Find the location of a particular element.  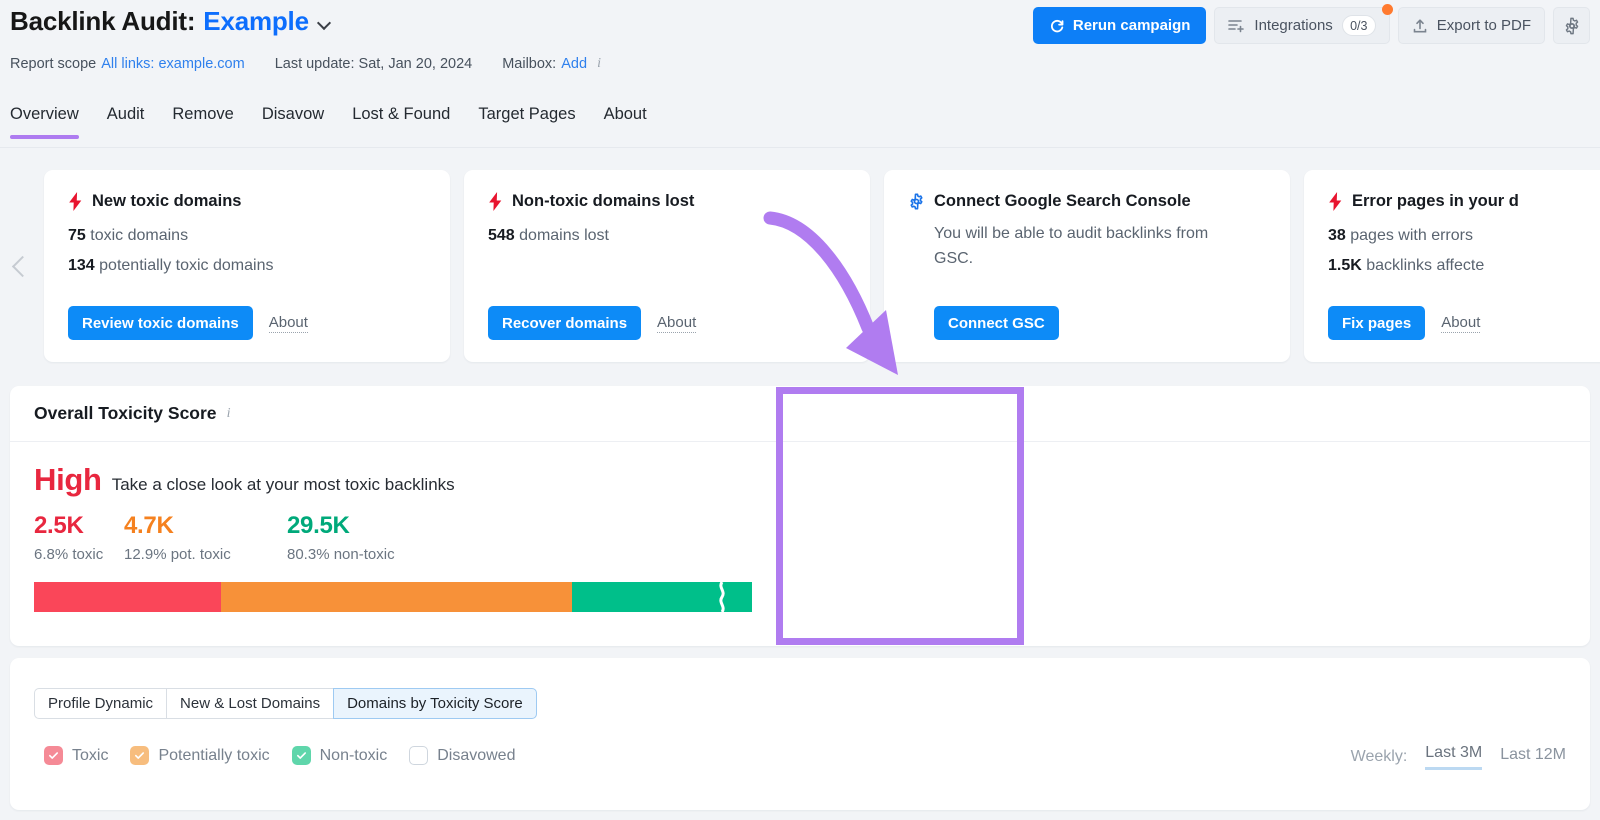

card-title: Error pages in your d is located at coordinates (1435, 201).